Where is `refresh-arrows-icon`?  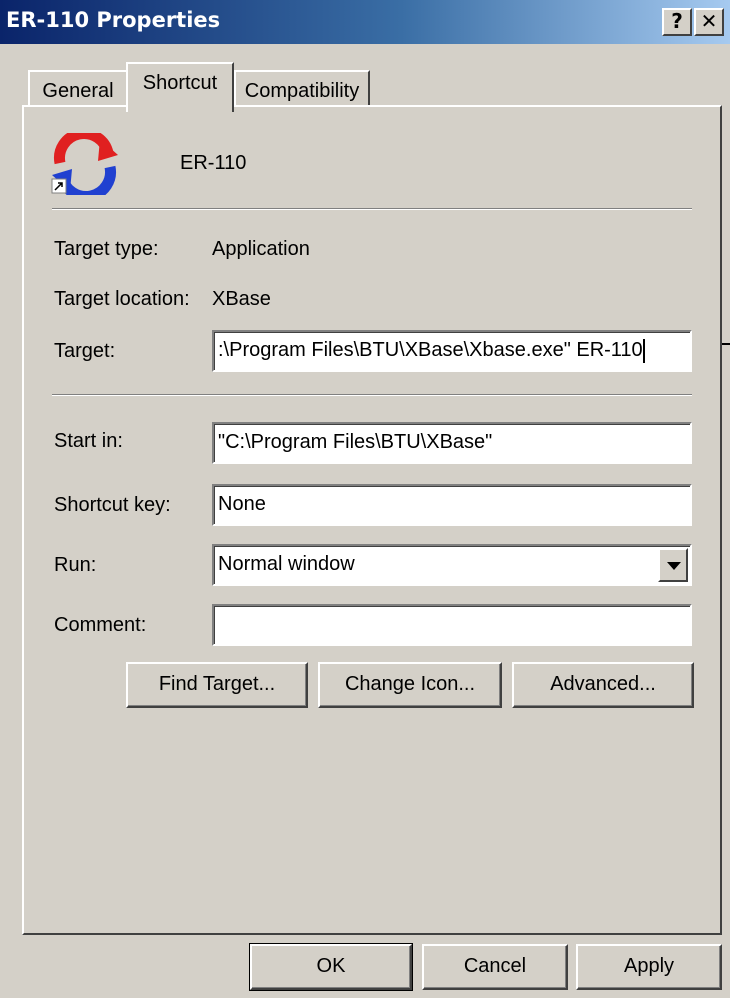
refresh-arrows-icon is located at coordinates (84, 164).